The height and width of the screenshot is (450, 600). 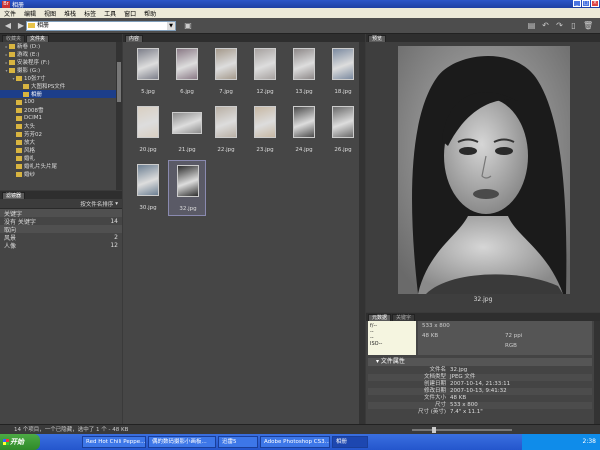 I want to click on thumbnail-filename: 20.jpg, so click(x=148, y=150).